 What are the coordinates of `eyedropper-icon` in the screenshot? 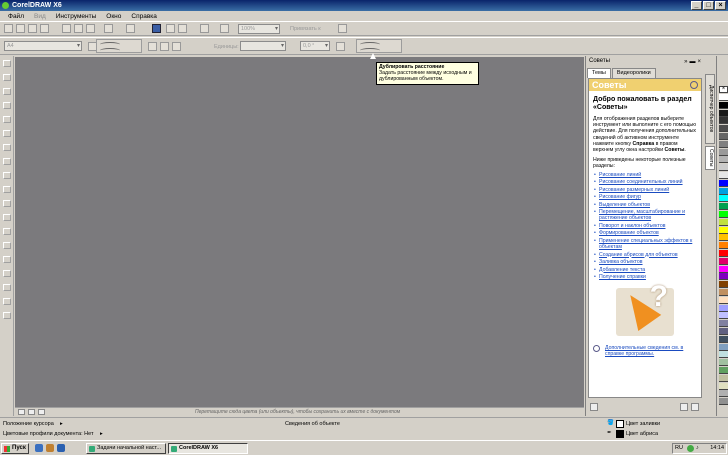 It's located at (31, 412).